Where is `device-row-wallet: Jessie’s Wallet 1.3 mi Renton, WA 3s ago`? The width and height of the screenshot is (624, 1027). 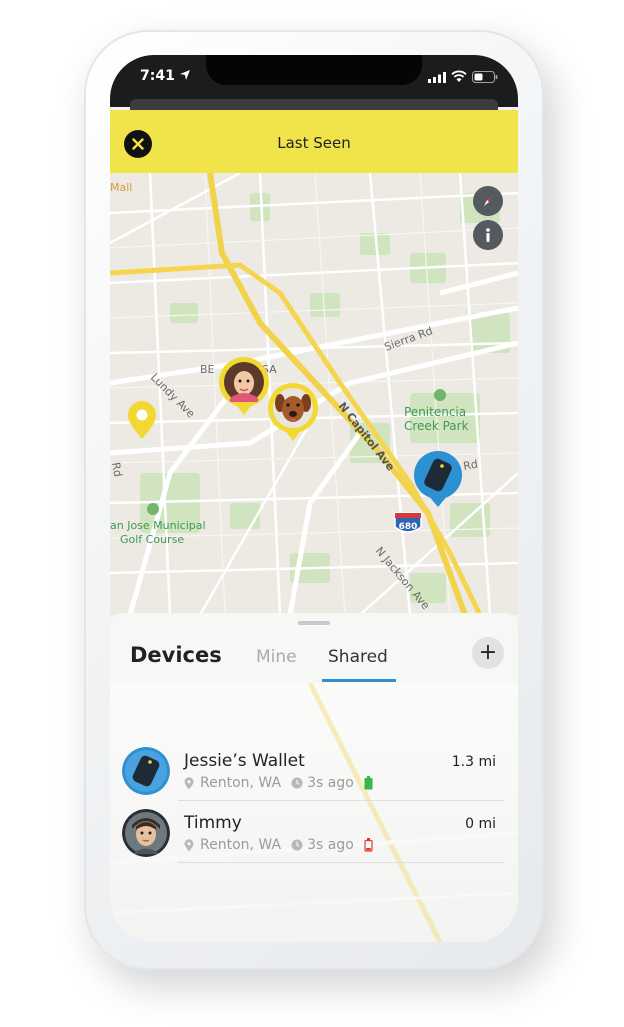 device-row-wallet: Jessie’s Wallet 1.3 mi Renton, WA 3s ago is located at coordinates (314, 770).